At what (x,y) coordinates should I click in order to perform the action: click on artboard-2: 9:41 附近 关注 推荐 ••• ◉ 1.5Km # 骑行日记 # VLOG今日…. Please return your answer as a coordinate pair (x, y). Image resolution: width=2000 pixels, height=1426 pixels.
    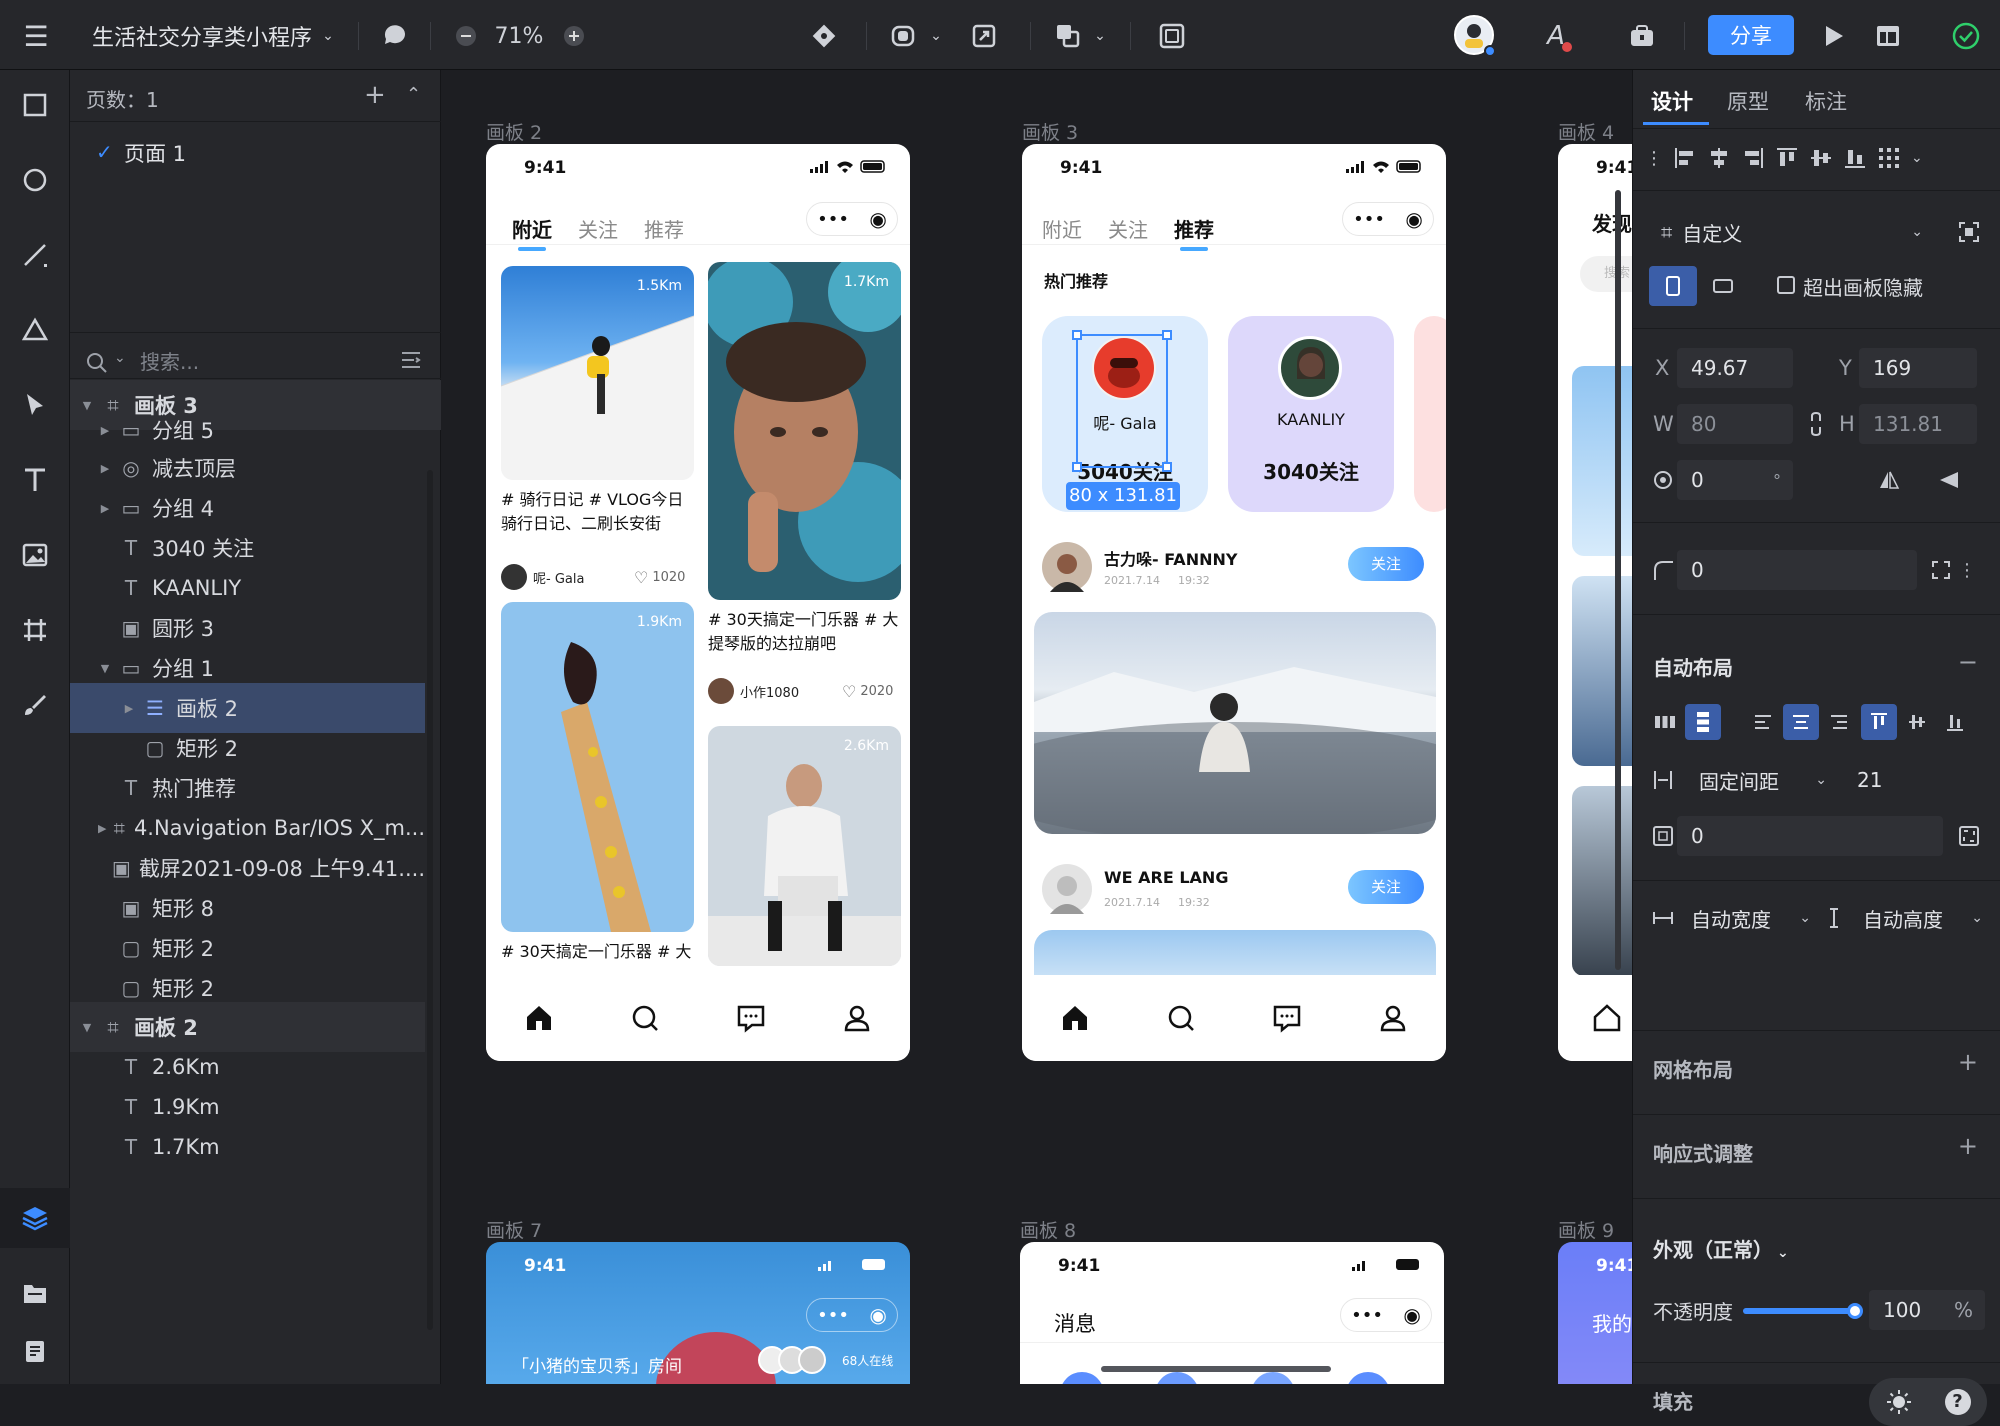
    Looking at the image, I should click on (698, 602).